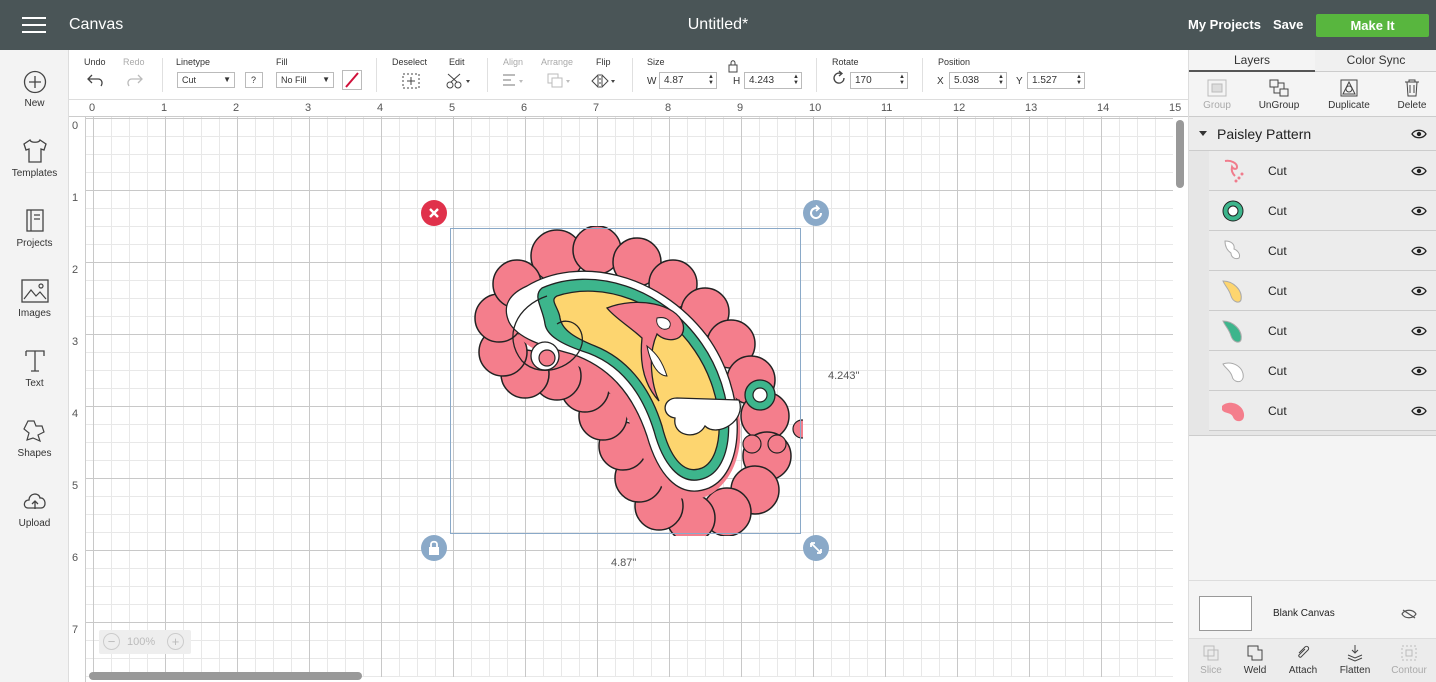 Image resolution: width=1436 pixels, height=682 pixels. I want to click on nav-images: Images, so click(34, 298).